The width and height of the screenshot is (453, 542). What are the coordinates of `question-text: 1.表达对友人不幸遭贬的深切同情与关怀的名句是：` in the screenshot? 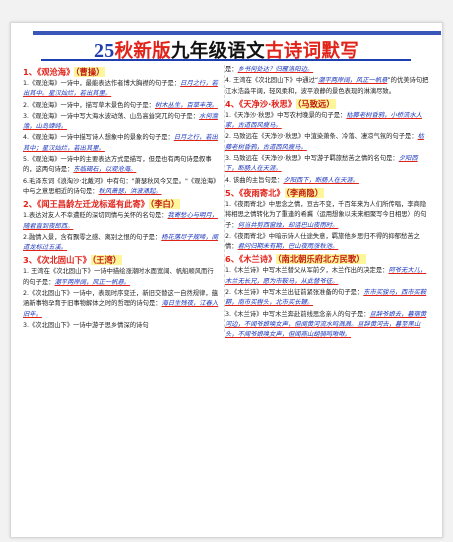 It's located at (95, 216).